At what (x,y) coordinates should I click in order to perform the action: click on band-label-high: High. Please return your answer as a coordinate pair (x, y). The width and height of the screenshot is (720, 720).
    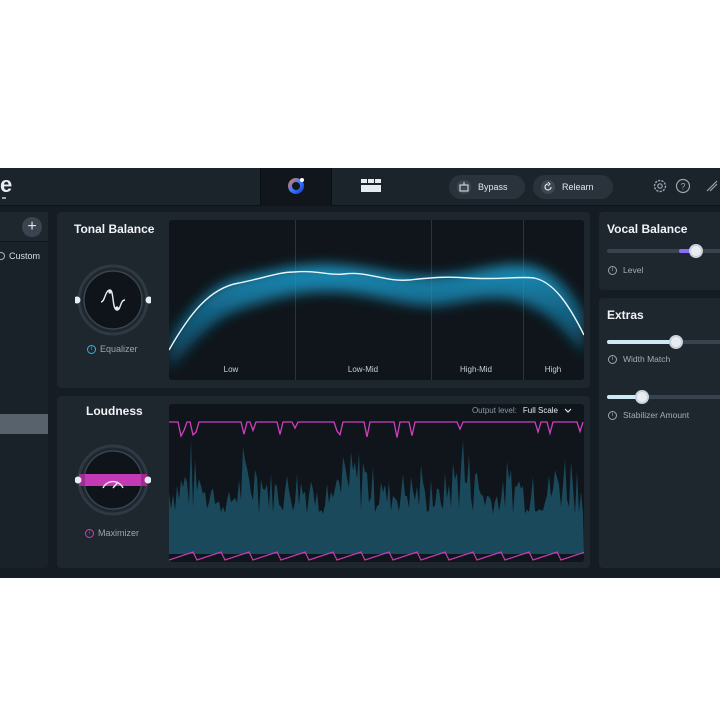
    Looking at the image, I should click on (553, 369).